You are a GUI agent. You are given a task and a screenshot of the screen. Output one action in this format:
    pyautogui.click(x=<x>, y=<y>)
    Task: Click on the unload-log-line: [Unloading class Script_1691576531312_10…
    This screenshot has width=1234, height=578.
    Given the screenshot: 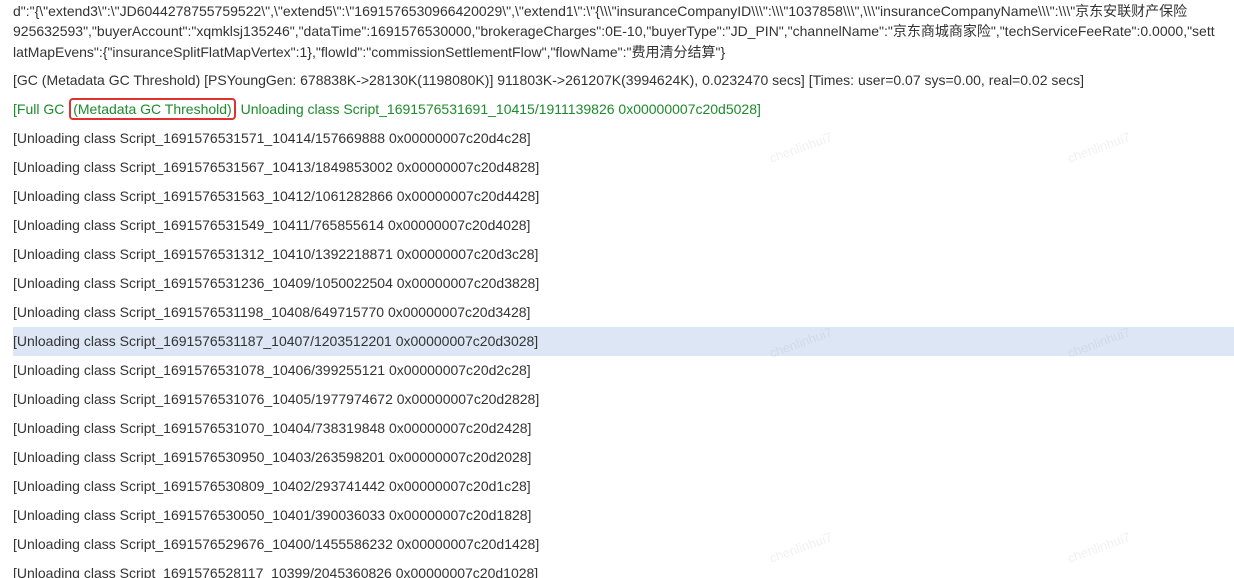 What is the action you would take?
    pyautogui.click(x=623, y=254)
    